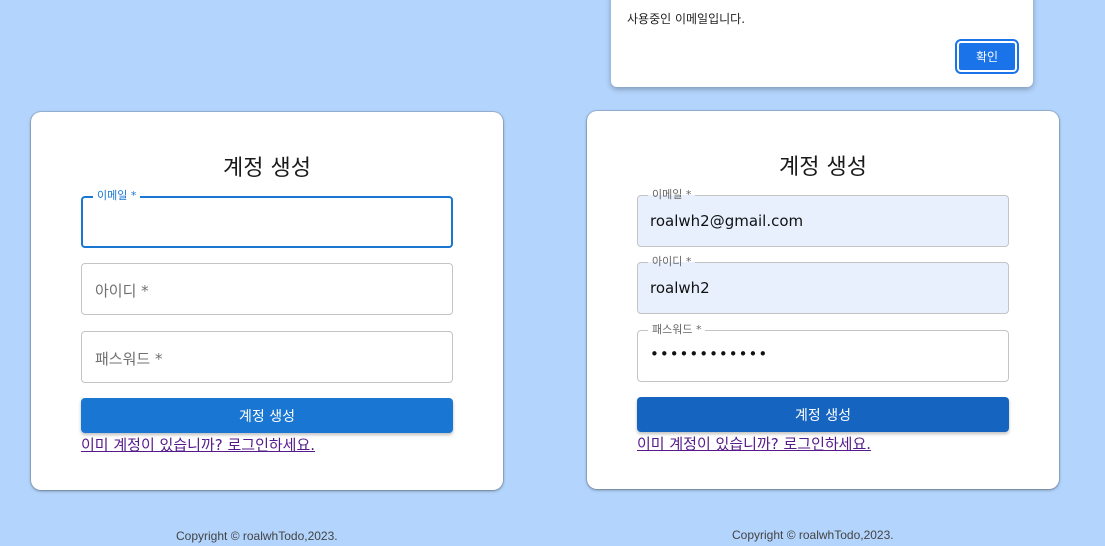 Image resolution: width=1105 pixels, height=546 pixels. Describe the element at coordinates (709, 354) in the screenshot. I see `password-value: ••••••••••••` at that location.